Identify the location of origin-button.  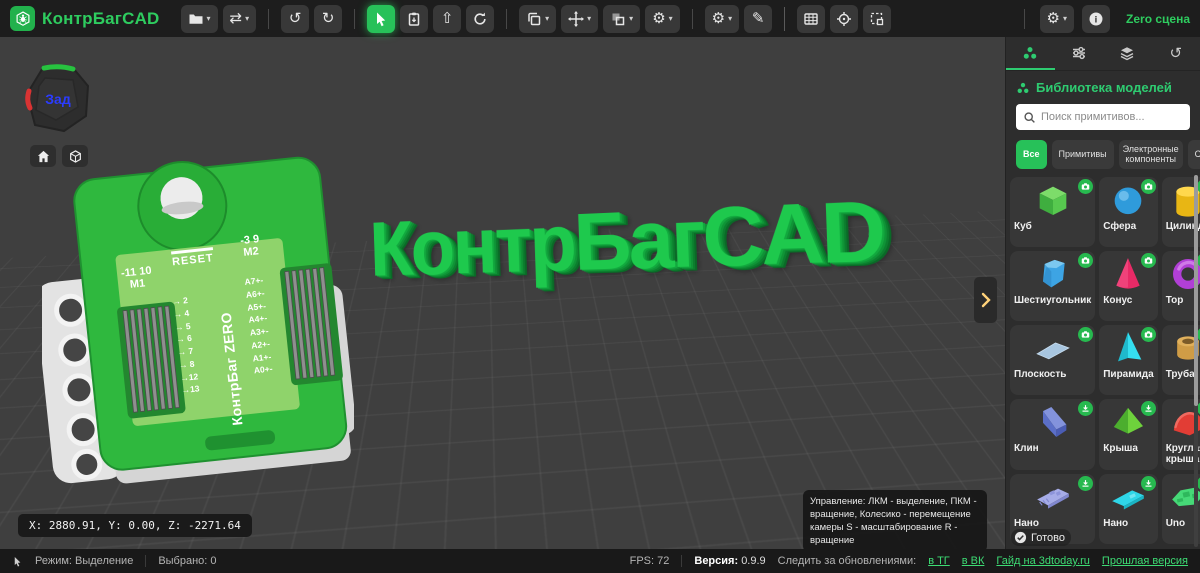
(844, 18).